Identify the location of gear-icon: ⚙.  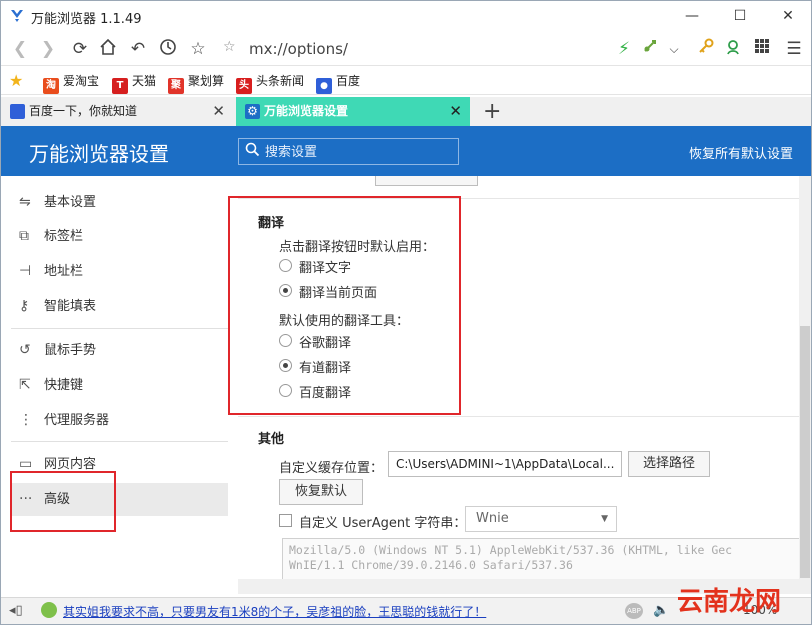
(252, 111).